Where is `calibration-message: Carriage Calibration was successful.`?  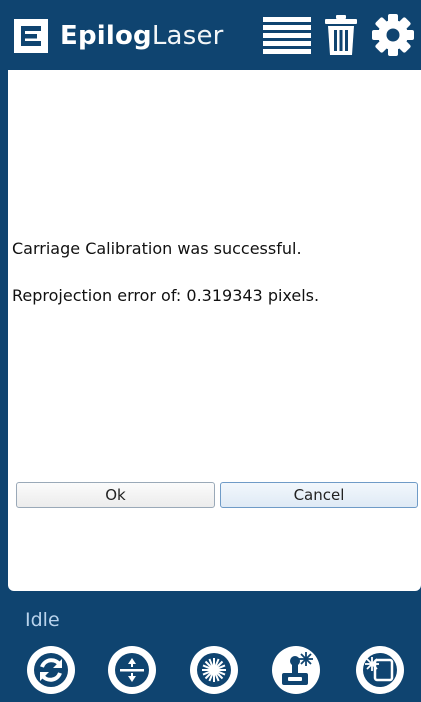 calibration-message: Carriage Calibration was successful. is located at coordinates (157, 248).